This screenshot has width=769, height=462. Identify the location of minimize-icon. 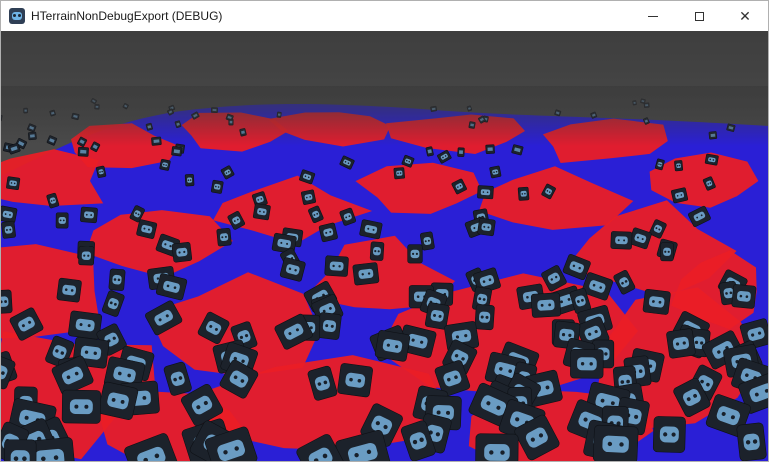
(653, 16).